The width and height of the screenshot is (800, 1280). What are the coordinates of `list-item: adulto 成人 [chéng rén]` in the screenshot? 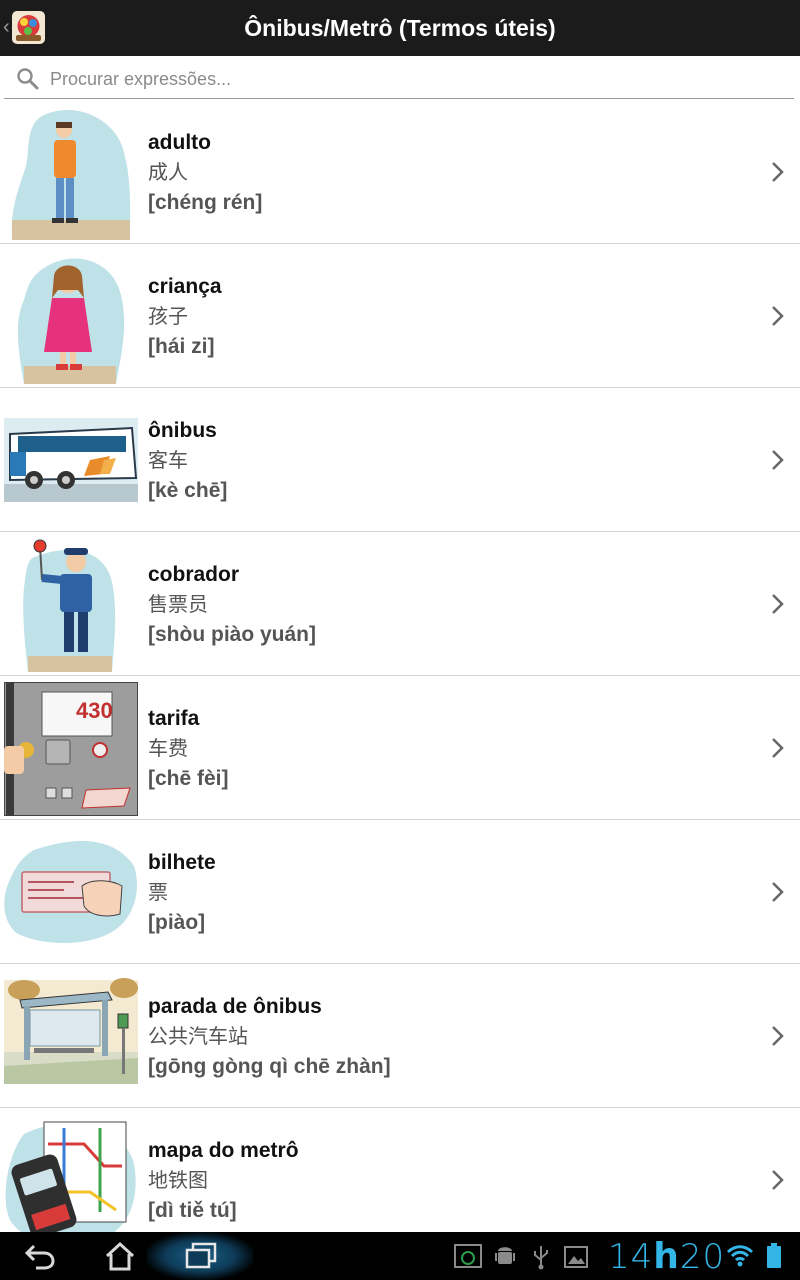 It's located at (400, 172).